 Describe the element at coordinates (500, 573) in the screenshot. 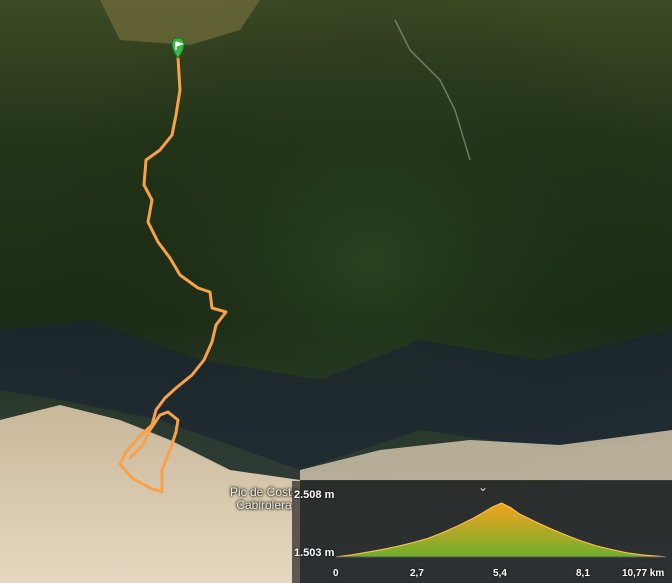

I see `distance-tick-2: 5,4` at that location.